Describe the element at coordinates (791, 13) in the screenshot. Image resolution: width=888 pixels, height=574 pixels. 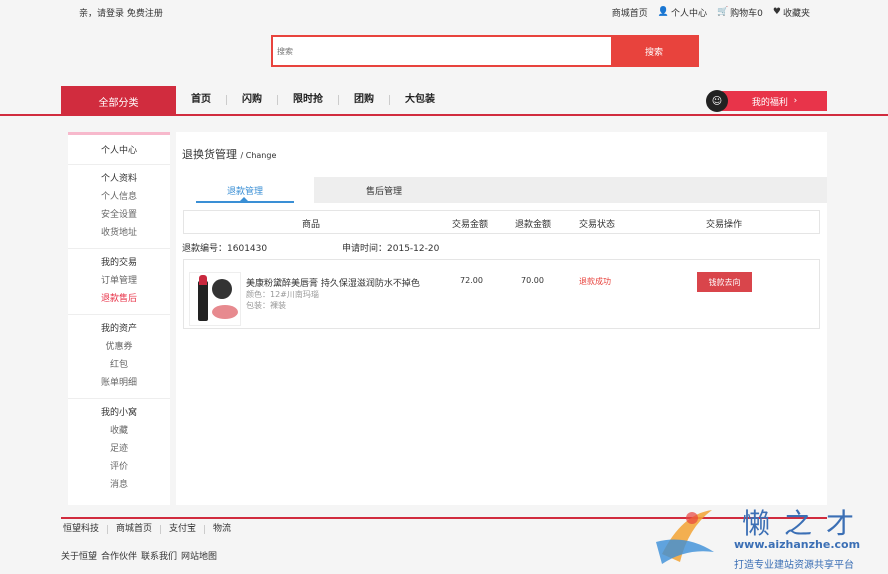
I see `favorites-link: ♥ 收藏夹` at that location.